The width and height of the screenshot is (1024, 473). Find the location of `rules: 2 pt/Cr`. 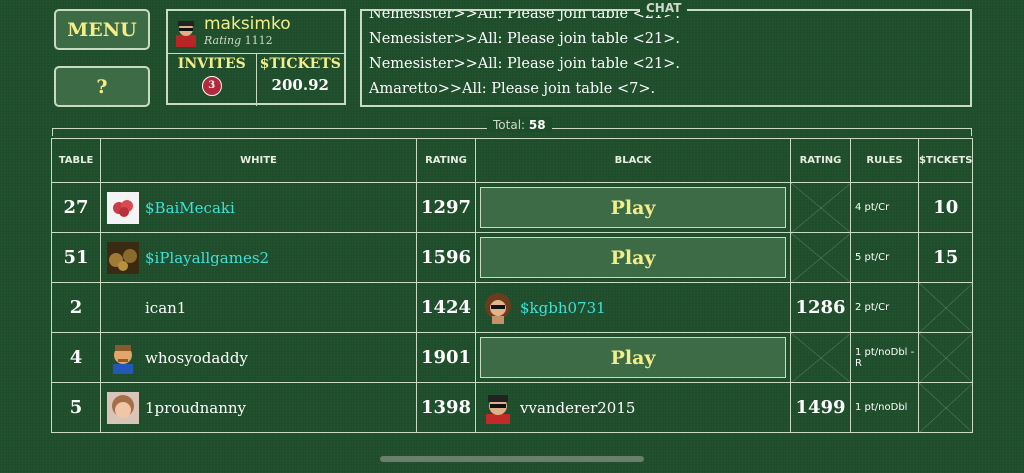

rules: 2 pt/Cr is located at coordinates (884, 307).